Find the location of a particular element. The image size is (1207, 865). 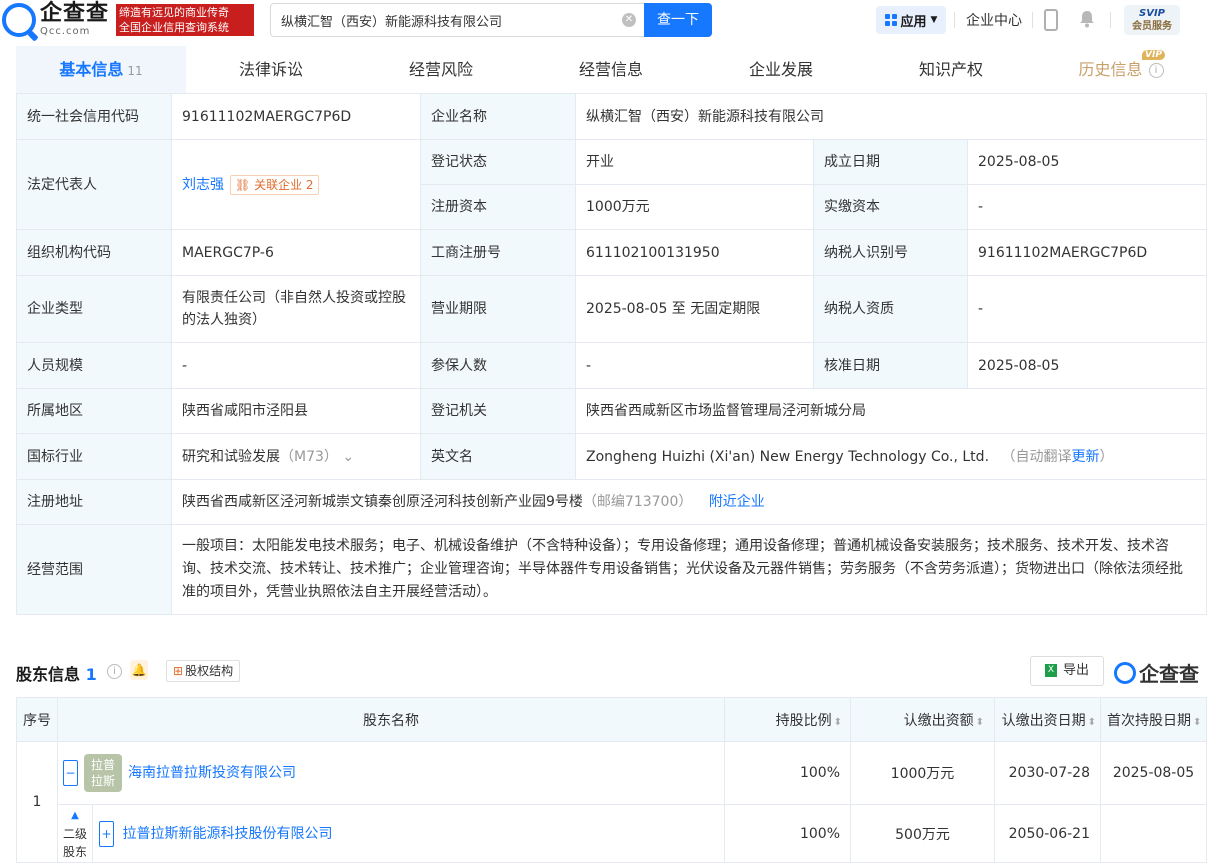

taxpayer-id-value: 91611102MAERGC7P6D is located at coordinates (1086, 252).